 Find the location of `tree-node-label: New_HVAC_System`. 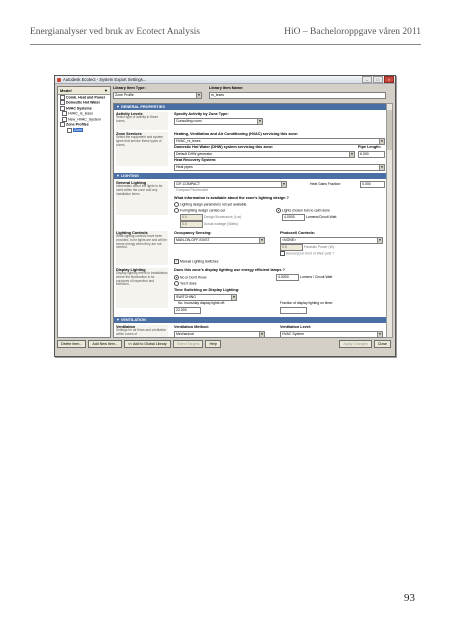

tree-node-label: New_HVAC_System is located at coordinates (84, 119).